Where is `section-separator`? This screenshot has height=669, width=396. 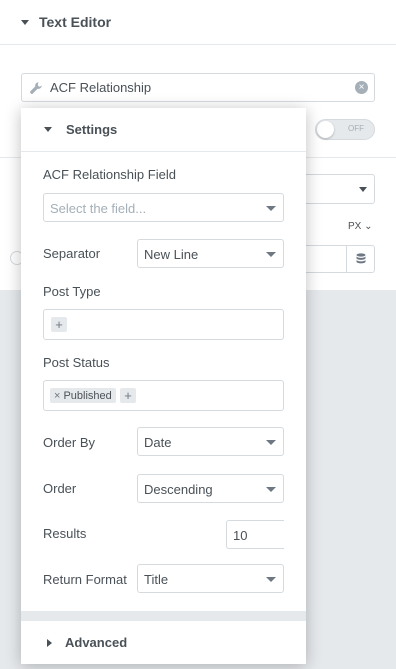
section-separator is located at coordinates (163, 616).